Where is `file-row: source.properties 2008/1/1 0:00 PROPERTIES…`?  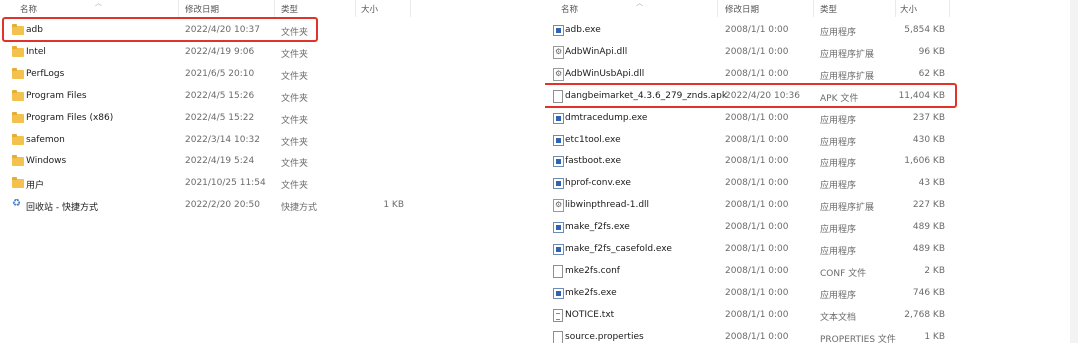 file-row: source.properties 2008/1/1 0:00 PROPERTIES… is located at coordinates (806, 335).